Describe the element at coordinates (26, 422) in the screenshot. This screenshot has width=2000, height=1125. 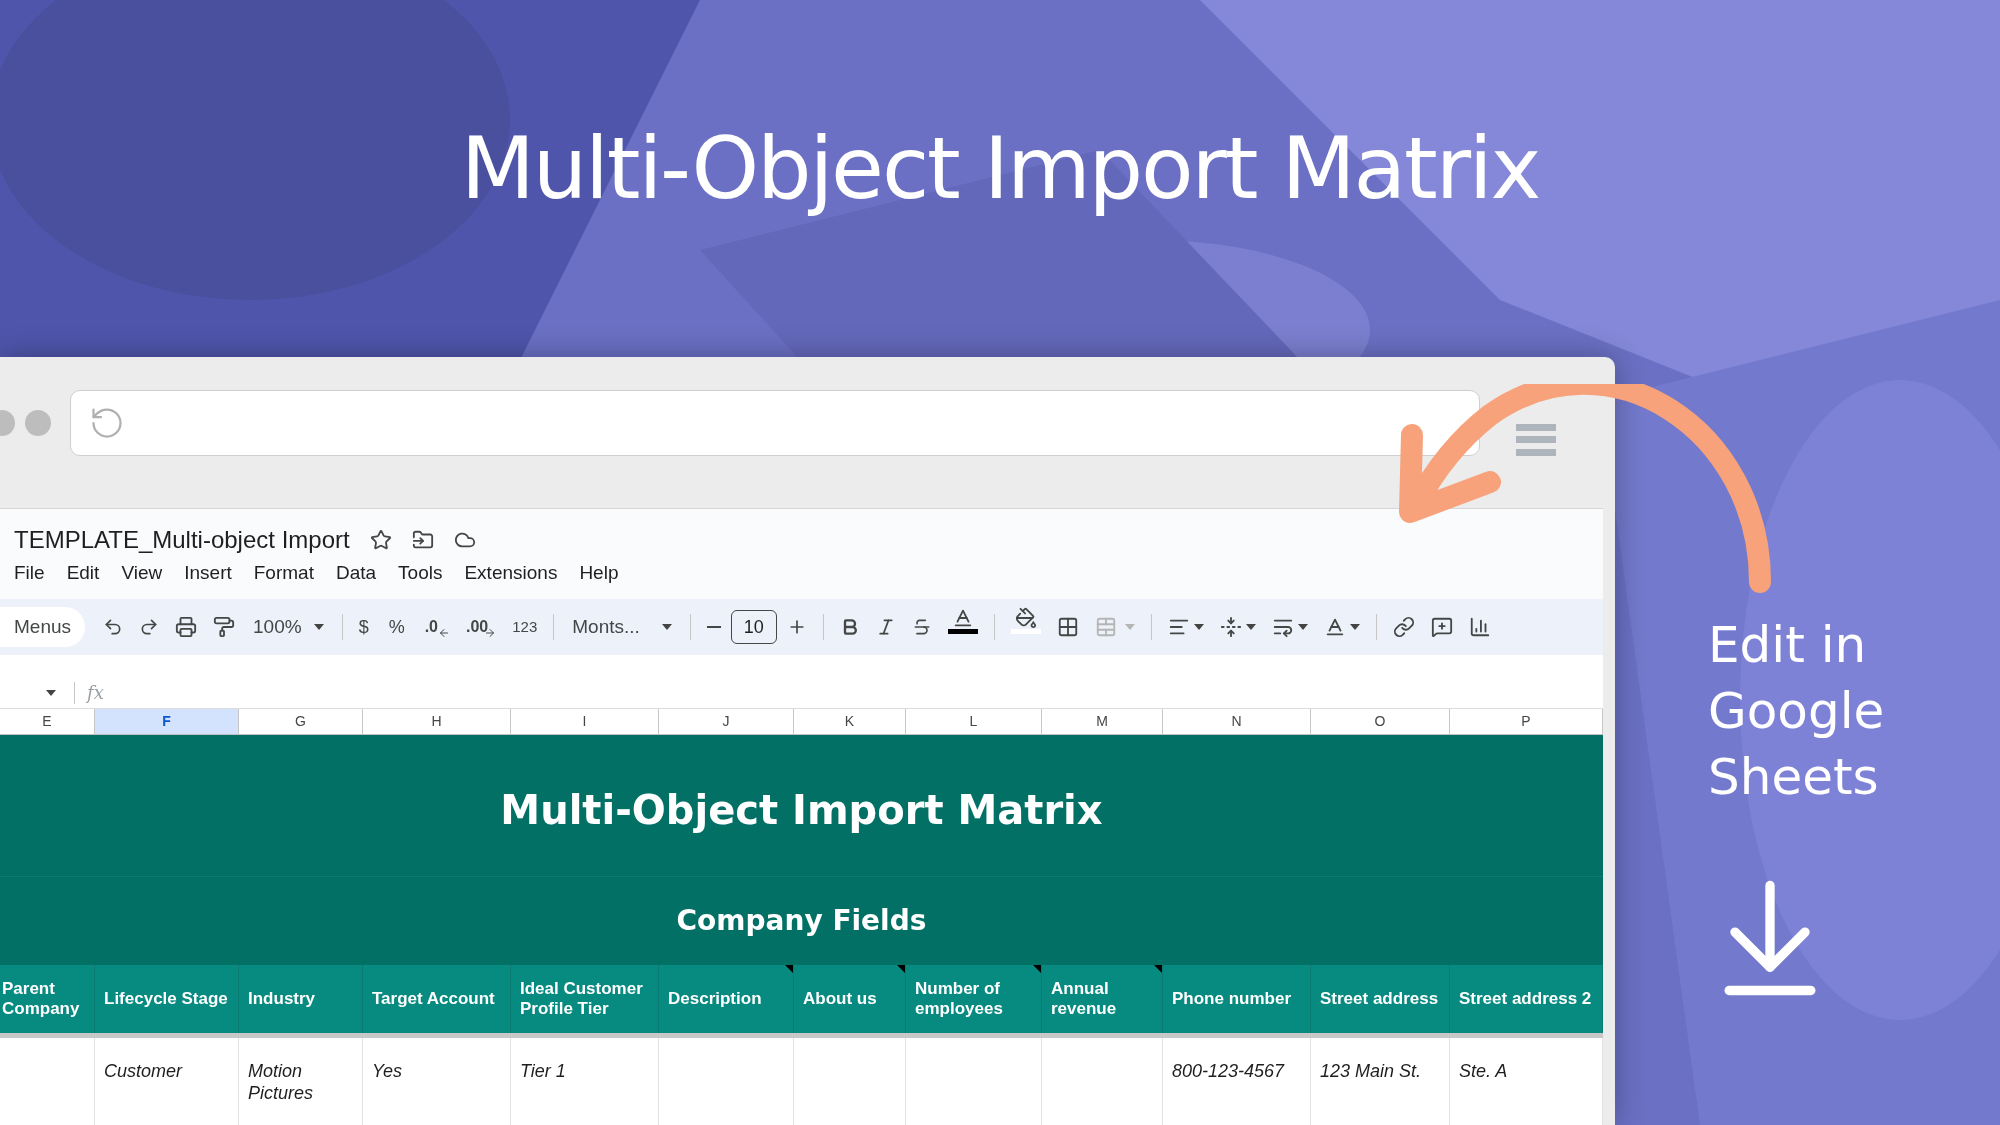
I see `window-controls-icon` at that location.